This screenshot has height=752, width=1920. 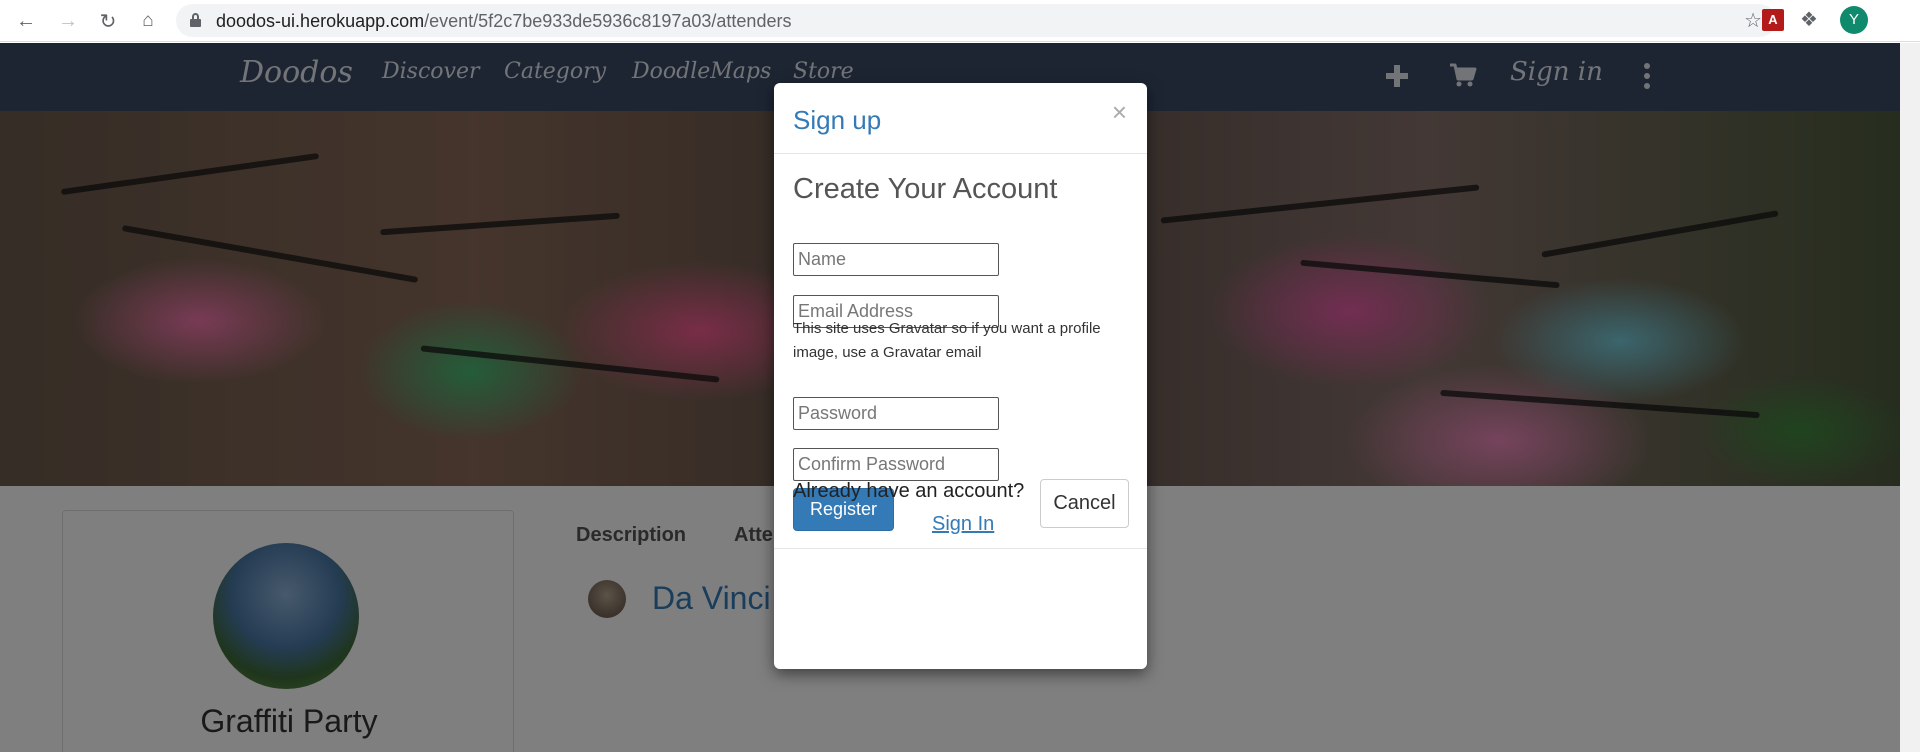 I want to click on bookmark-star-icon: ☆, so click(x=1753, y=20).